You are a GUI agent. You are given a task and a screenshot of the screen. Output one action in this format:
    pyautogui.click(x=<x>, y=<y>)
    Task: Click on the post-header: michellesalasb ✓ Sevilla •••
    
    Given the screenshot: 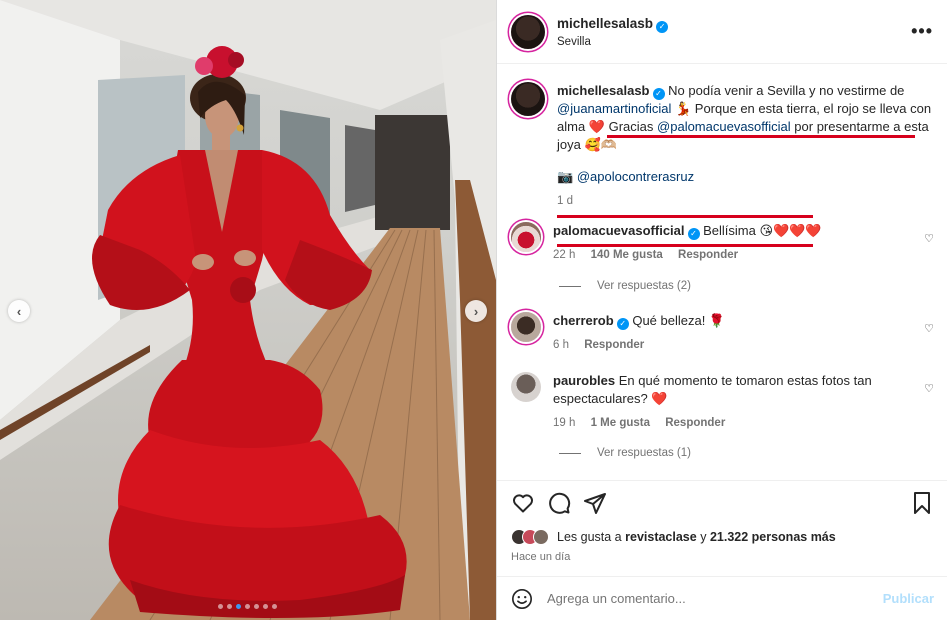 What is the action you would take?
    pyautogui.click(x=722, y=32)
    